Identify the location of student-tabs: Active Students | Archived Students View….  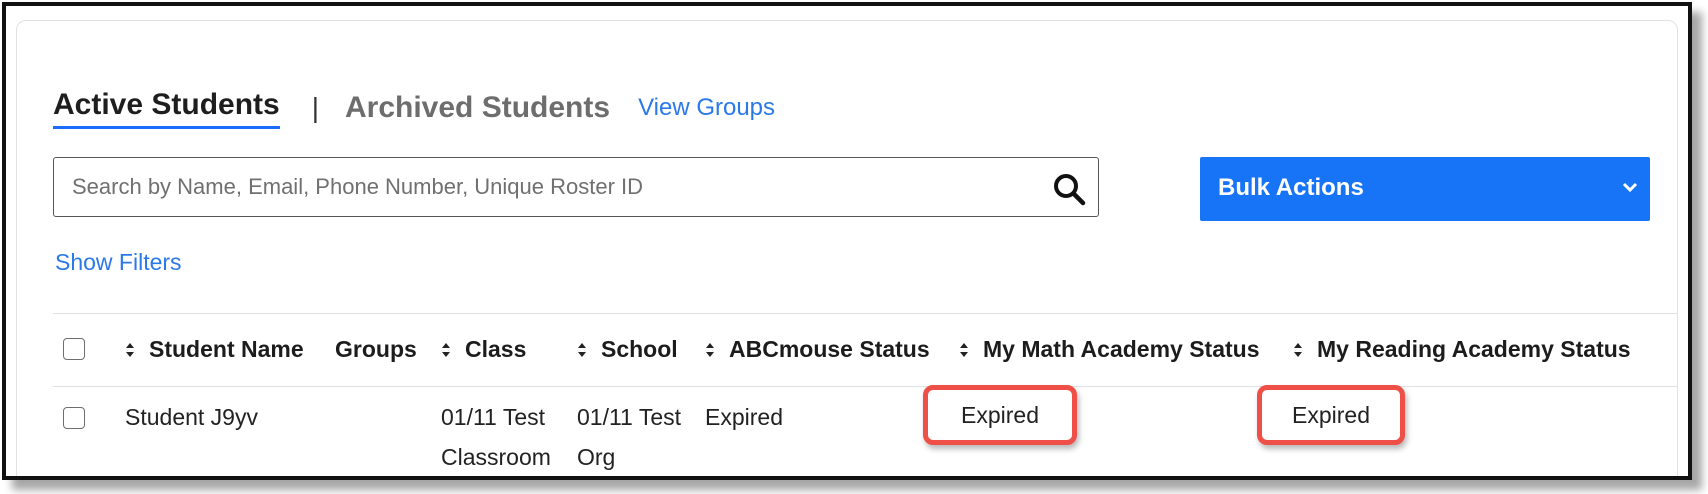
(414, 108).